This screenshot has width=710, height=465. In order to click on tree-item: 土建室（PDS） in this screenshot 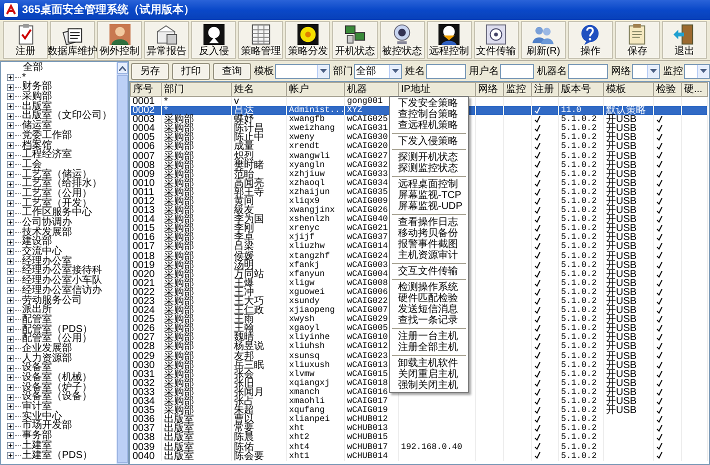, I will do `click(57, 455)`.